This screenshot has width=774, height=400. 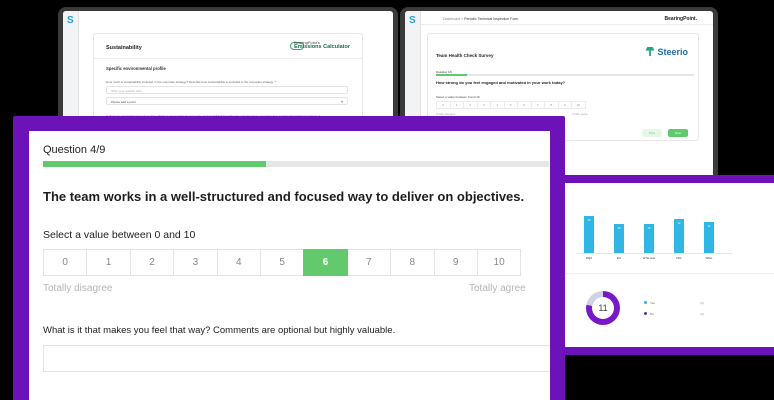 What do you see at coordinates (123, 102) in the screenshot?
I see `point-select-value: Please add a point` at bounding box center [123, 102].